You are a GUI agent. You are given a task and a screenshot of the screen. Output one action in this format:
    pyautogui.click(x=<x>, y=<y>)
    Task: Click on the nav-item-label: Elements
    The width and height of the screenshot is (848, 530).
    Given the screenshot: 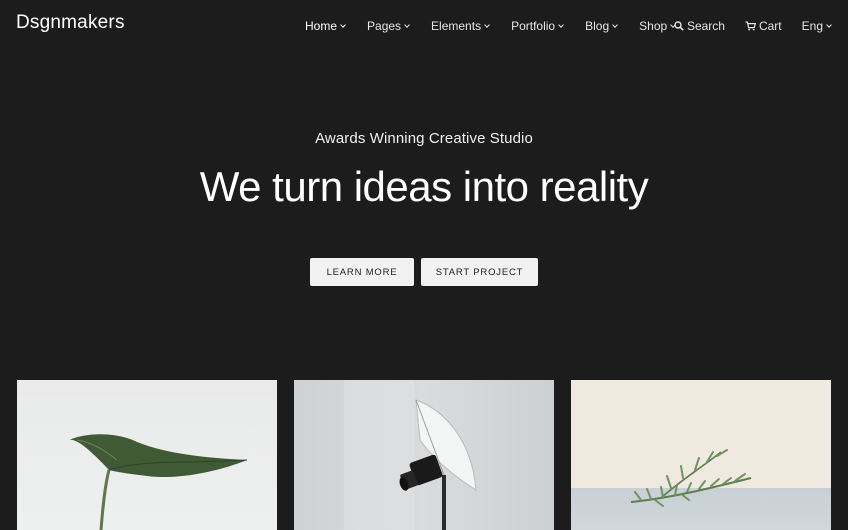 What is the action you would take?
    pyautogui.click(x=456, y=26)
    